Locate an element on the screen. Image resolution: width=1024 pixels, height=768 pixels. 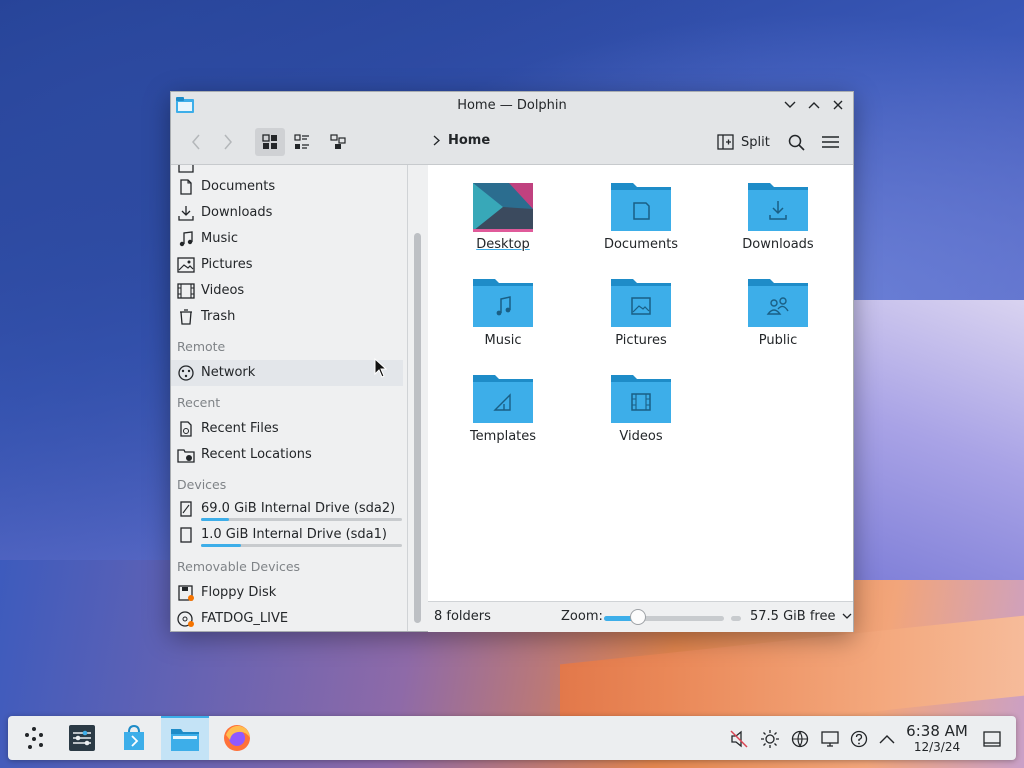
chevron-down-icon is located at coordinates (790, 104).